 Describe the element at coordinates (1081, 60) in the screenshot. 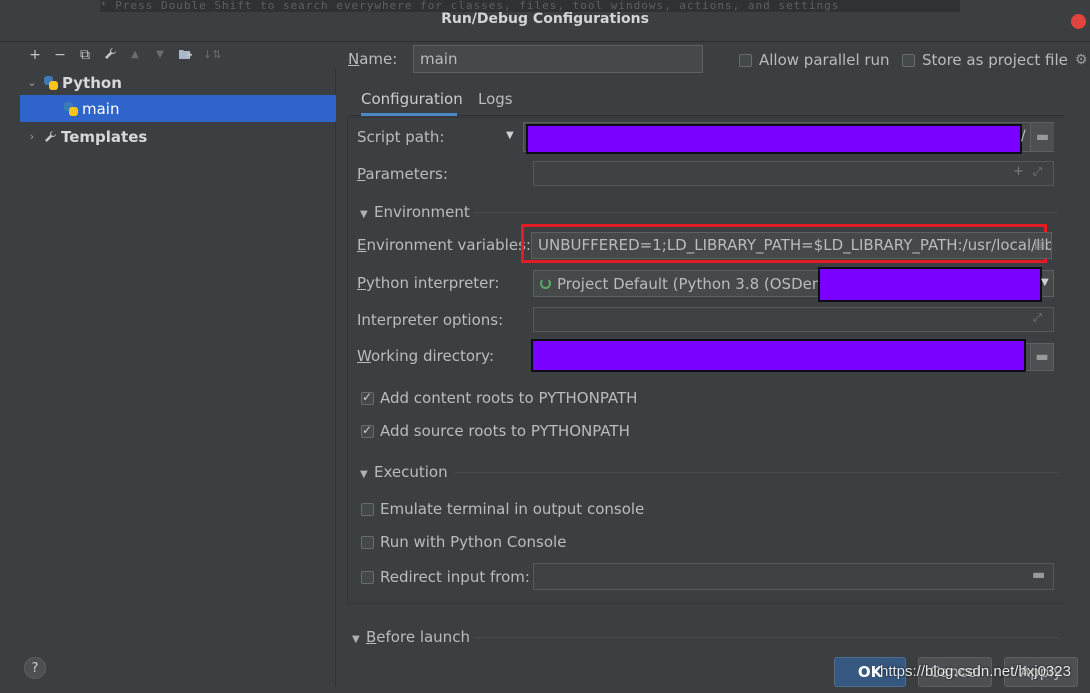

I see `gear-icon: ⚙` at that location.